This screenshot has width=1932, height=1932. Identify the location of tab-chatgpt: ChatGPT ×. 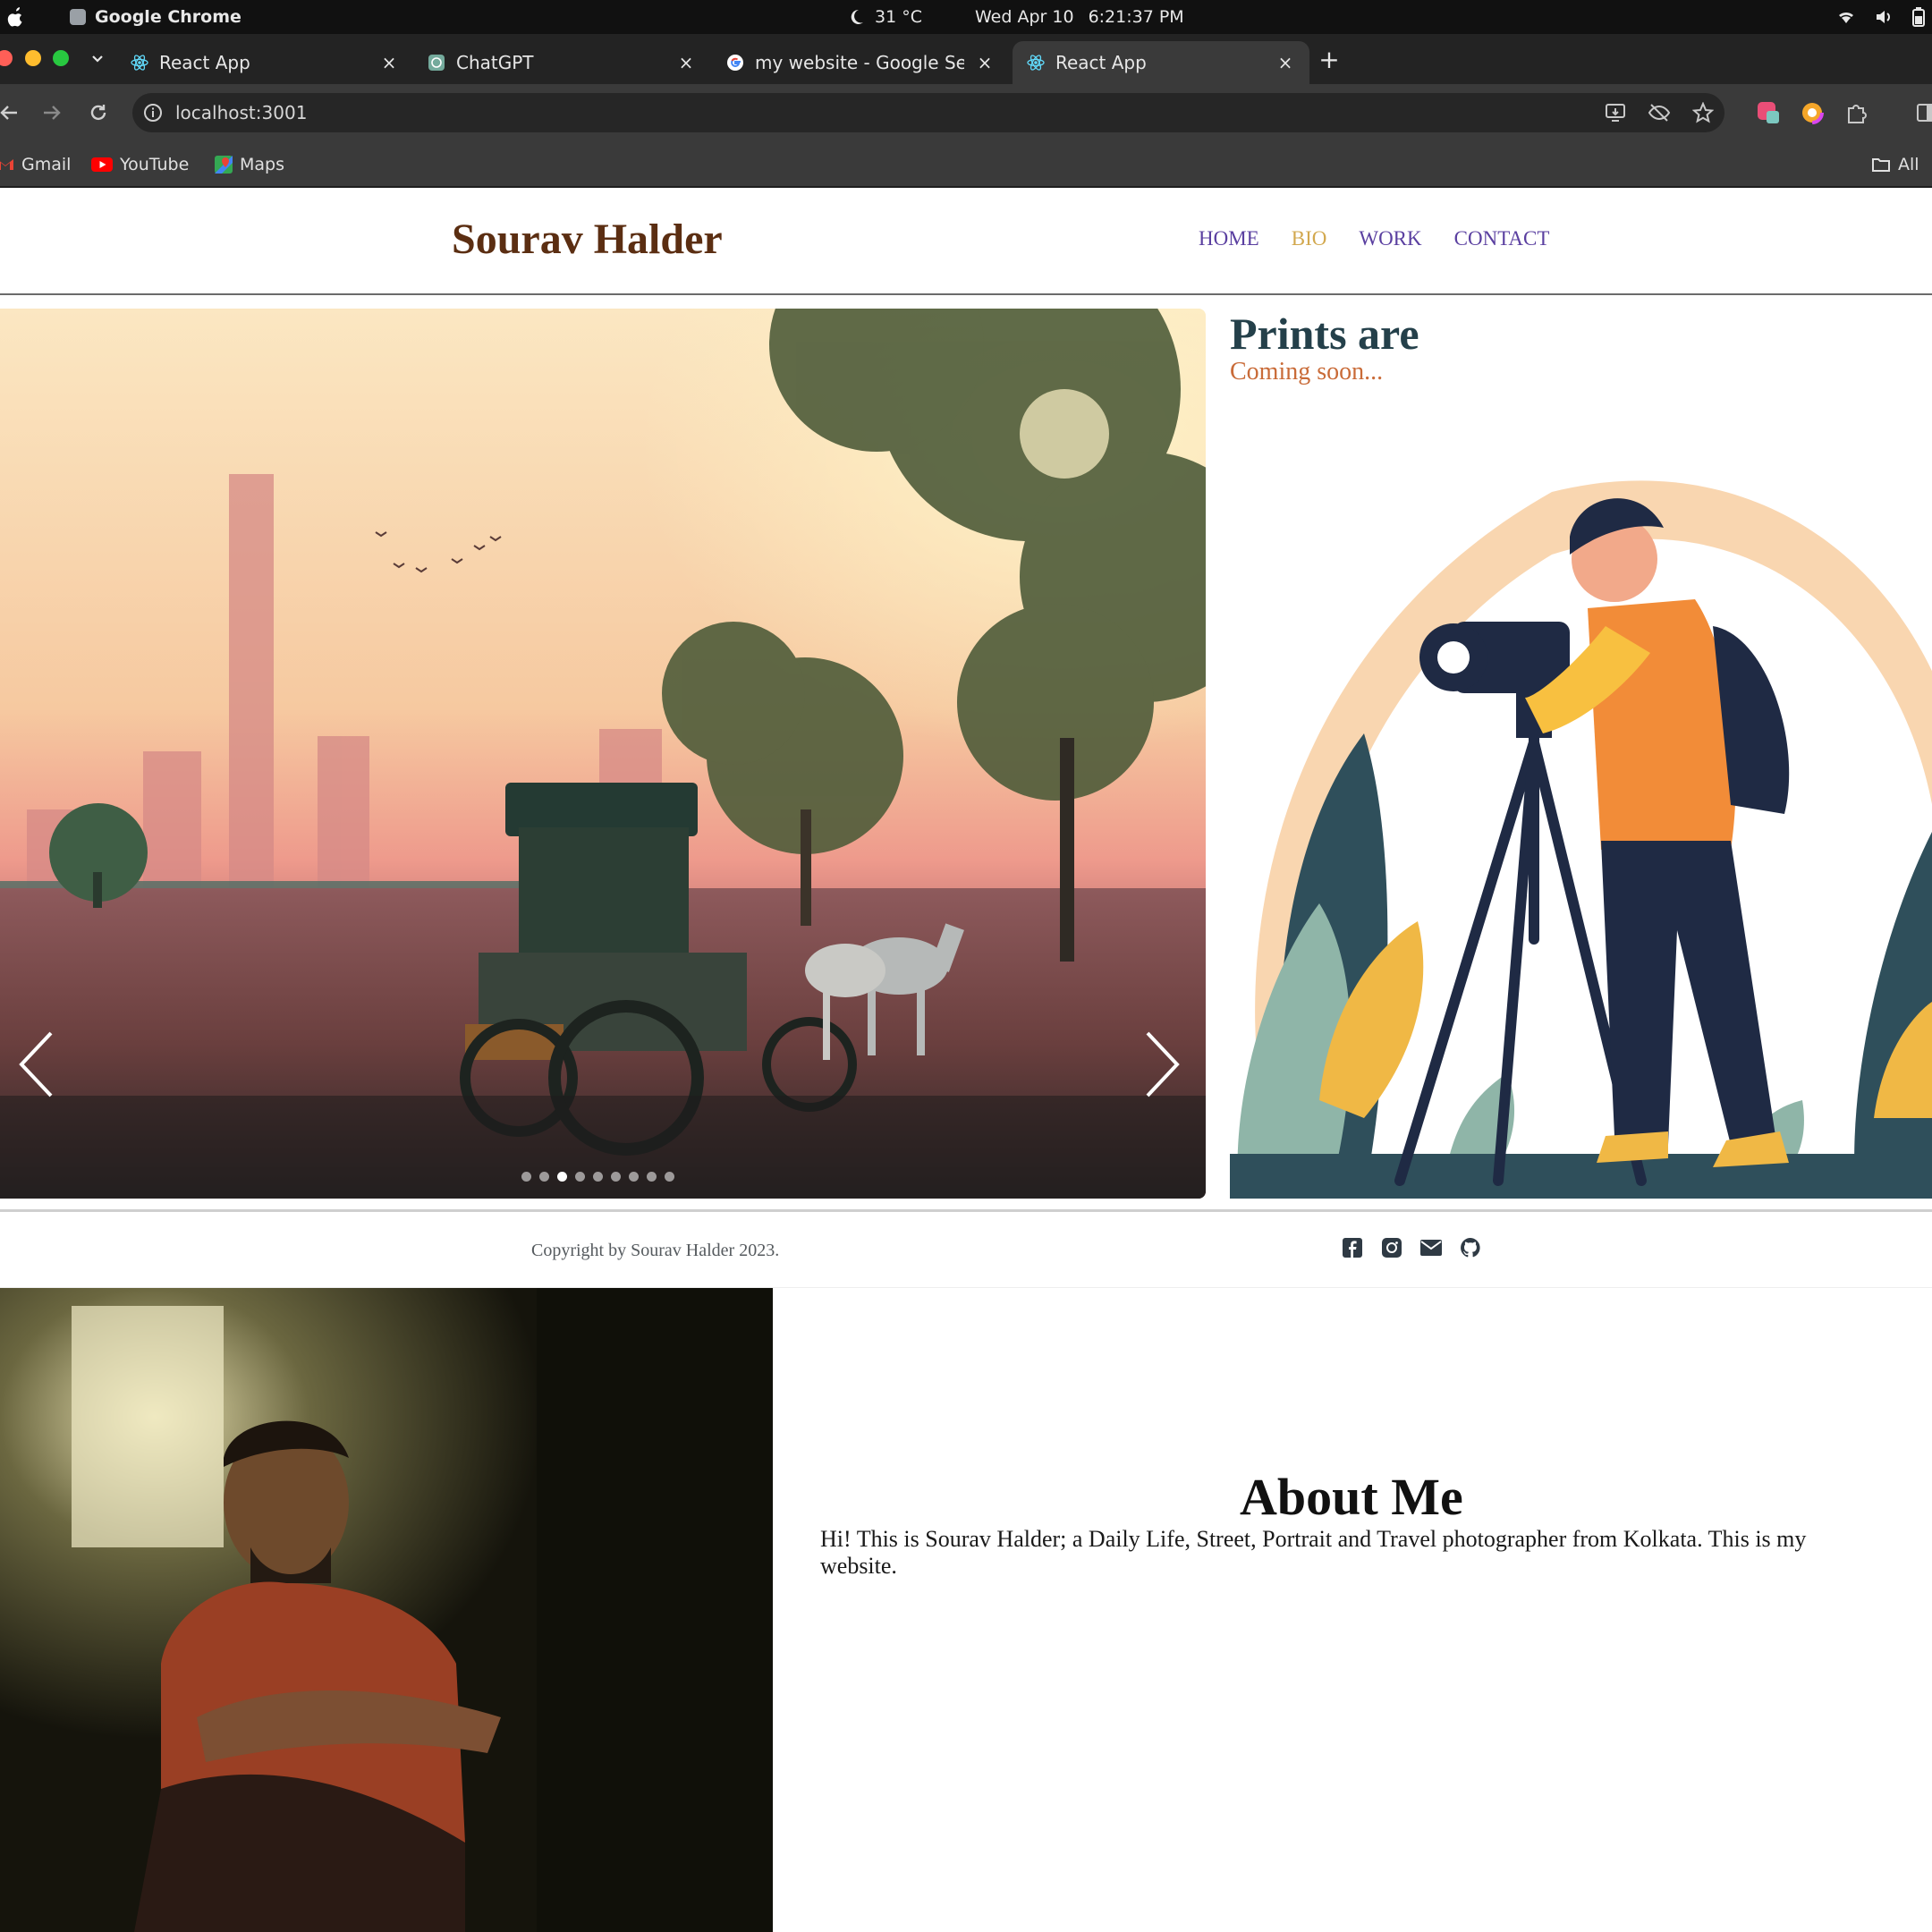
(561, 62).